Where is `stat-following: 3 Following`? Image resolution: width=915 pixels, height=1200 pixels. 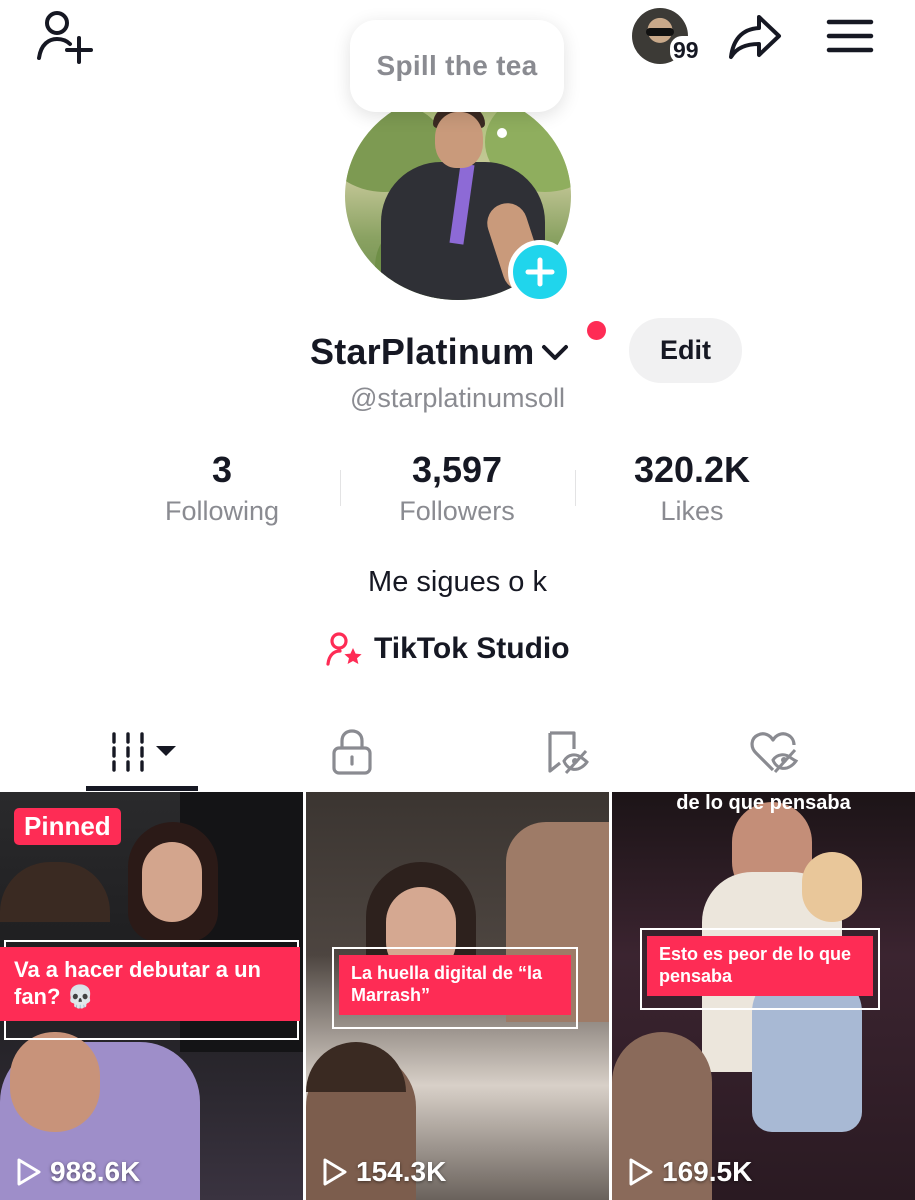 stat-following: 3 Following is located at coordinates (222, 489).